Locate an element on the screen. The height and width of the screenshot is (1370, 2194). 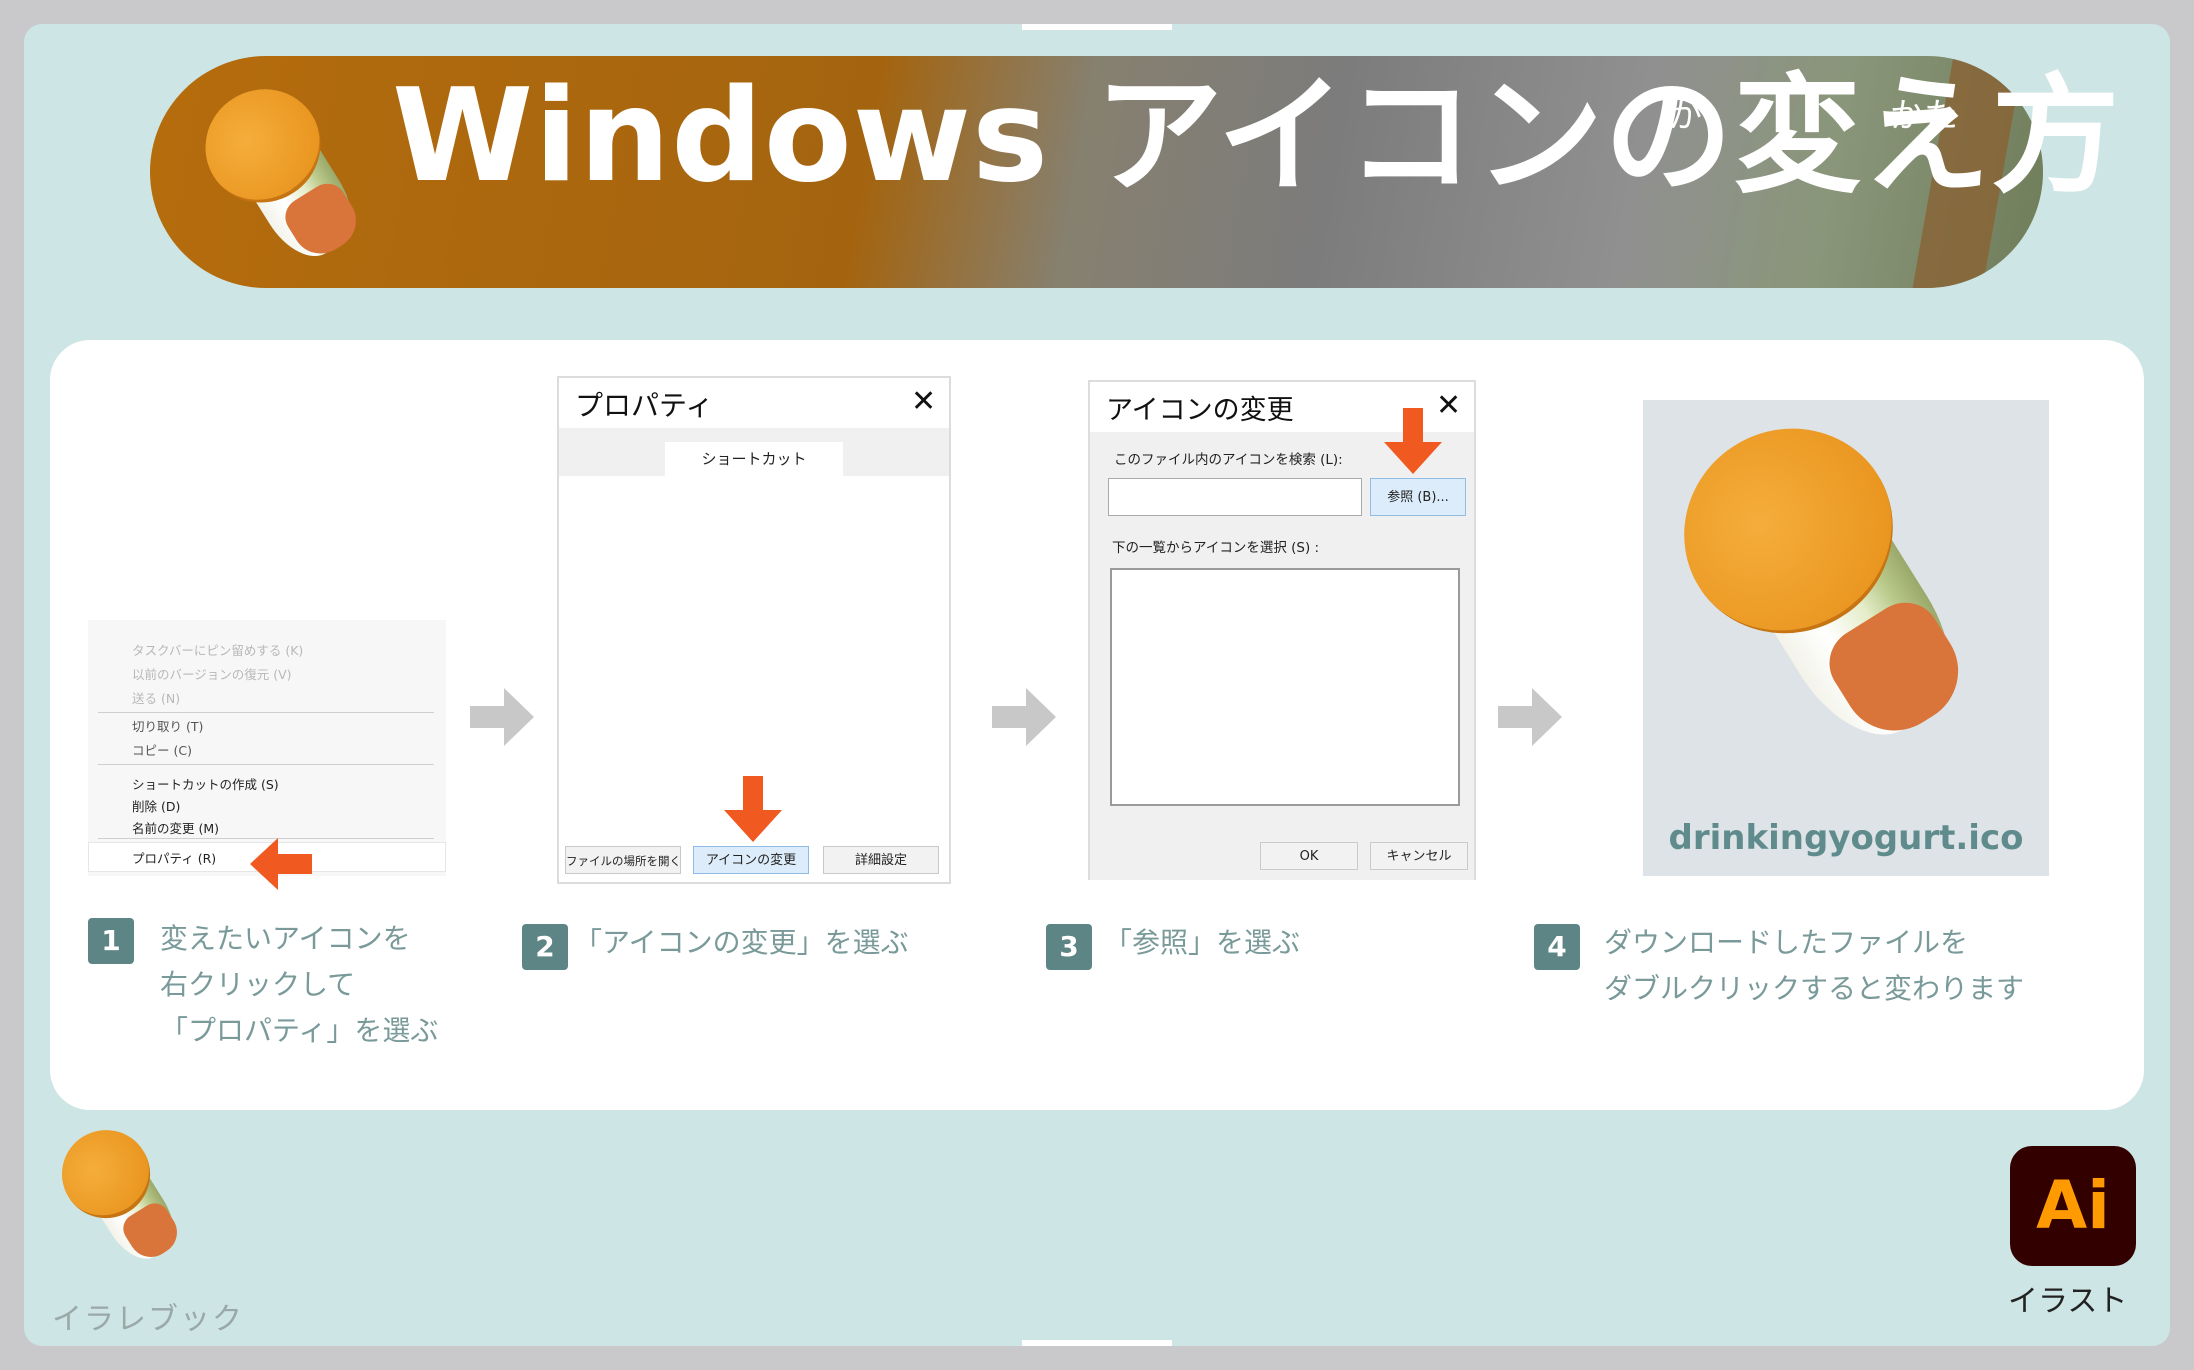
tab-bar: ショートカット is located at coordinates (754, 452).